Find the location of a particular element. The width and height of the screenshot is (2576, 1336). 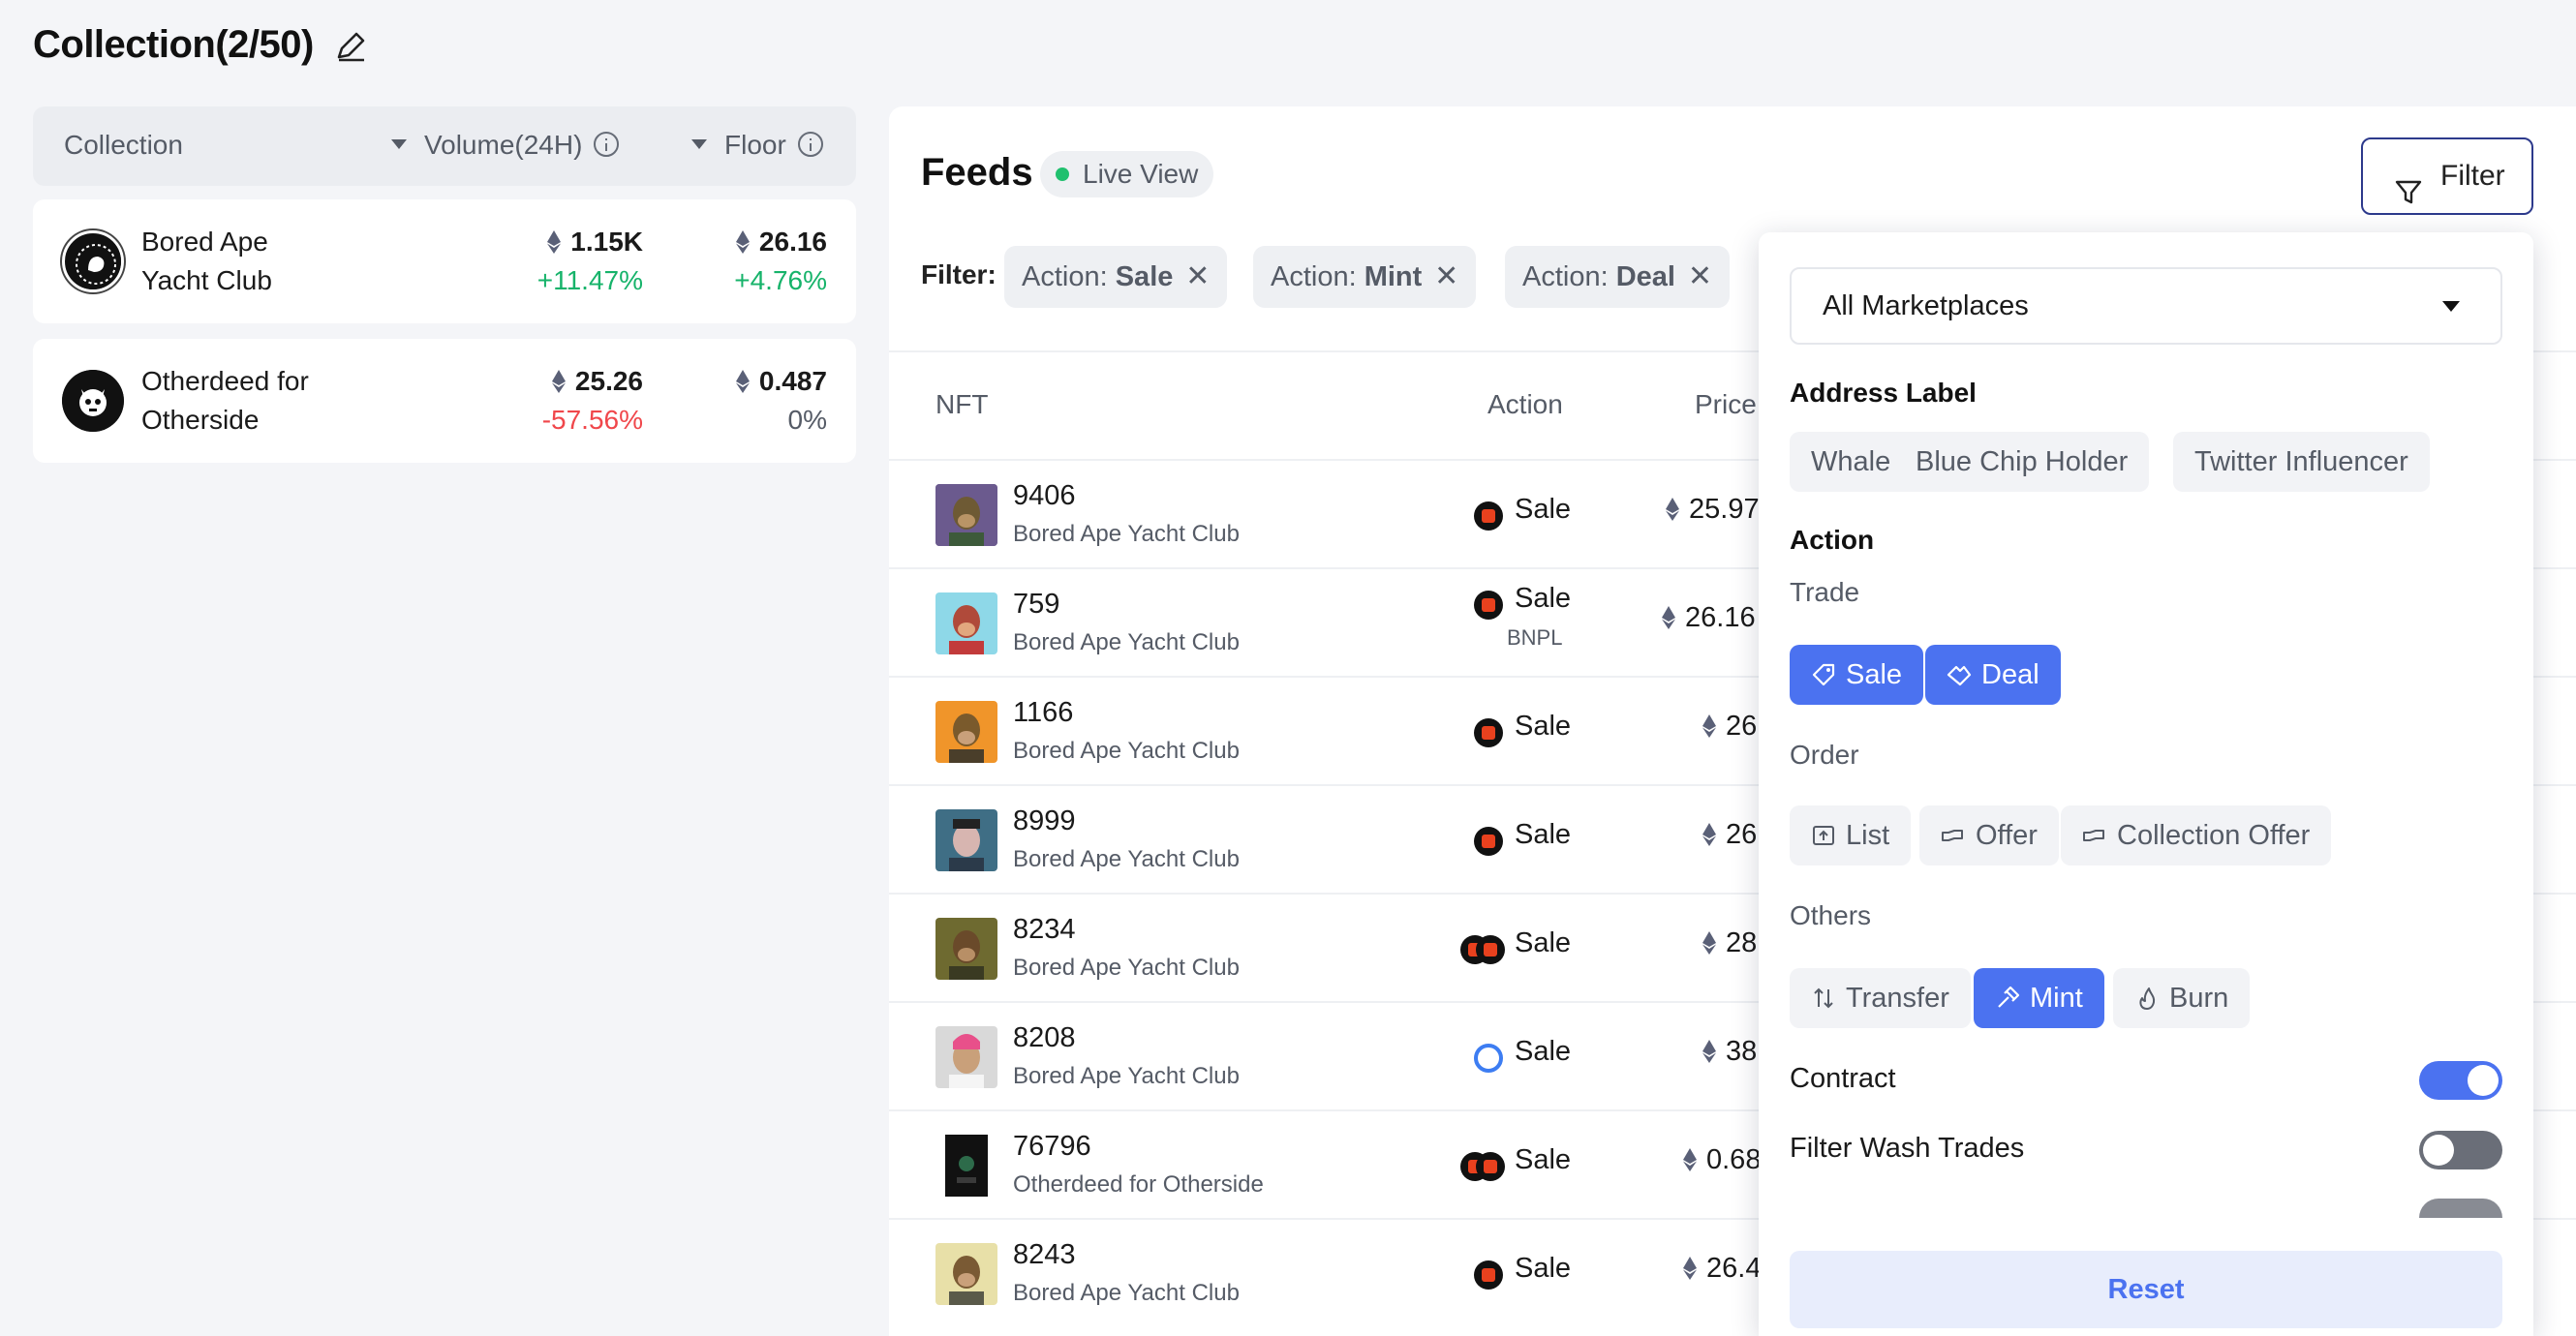

filter-button-label: Filter is located at coordinates (2472, 176).